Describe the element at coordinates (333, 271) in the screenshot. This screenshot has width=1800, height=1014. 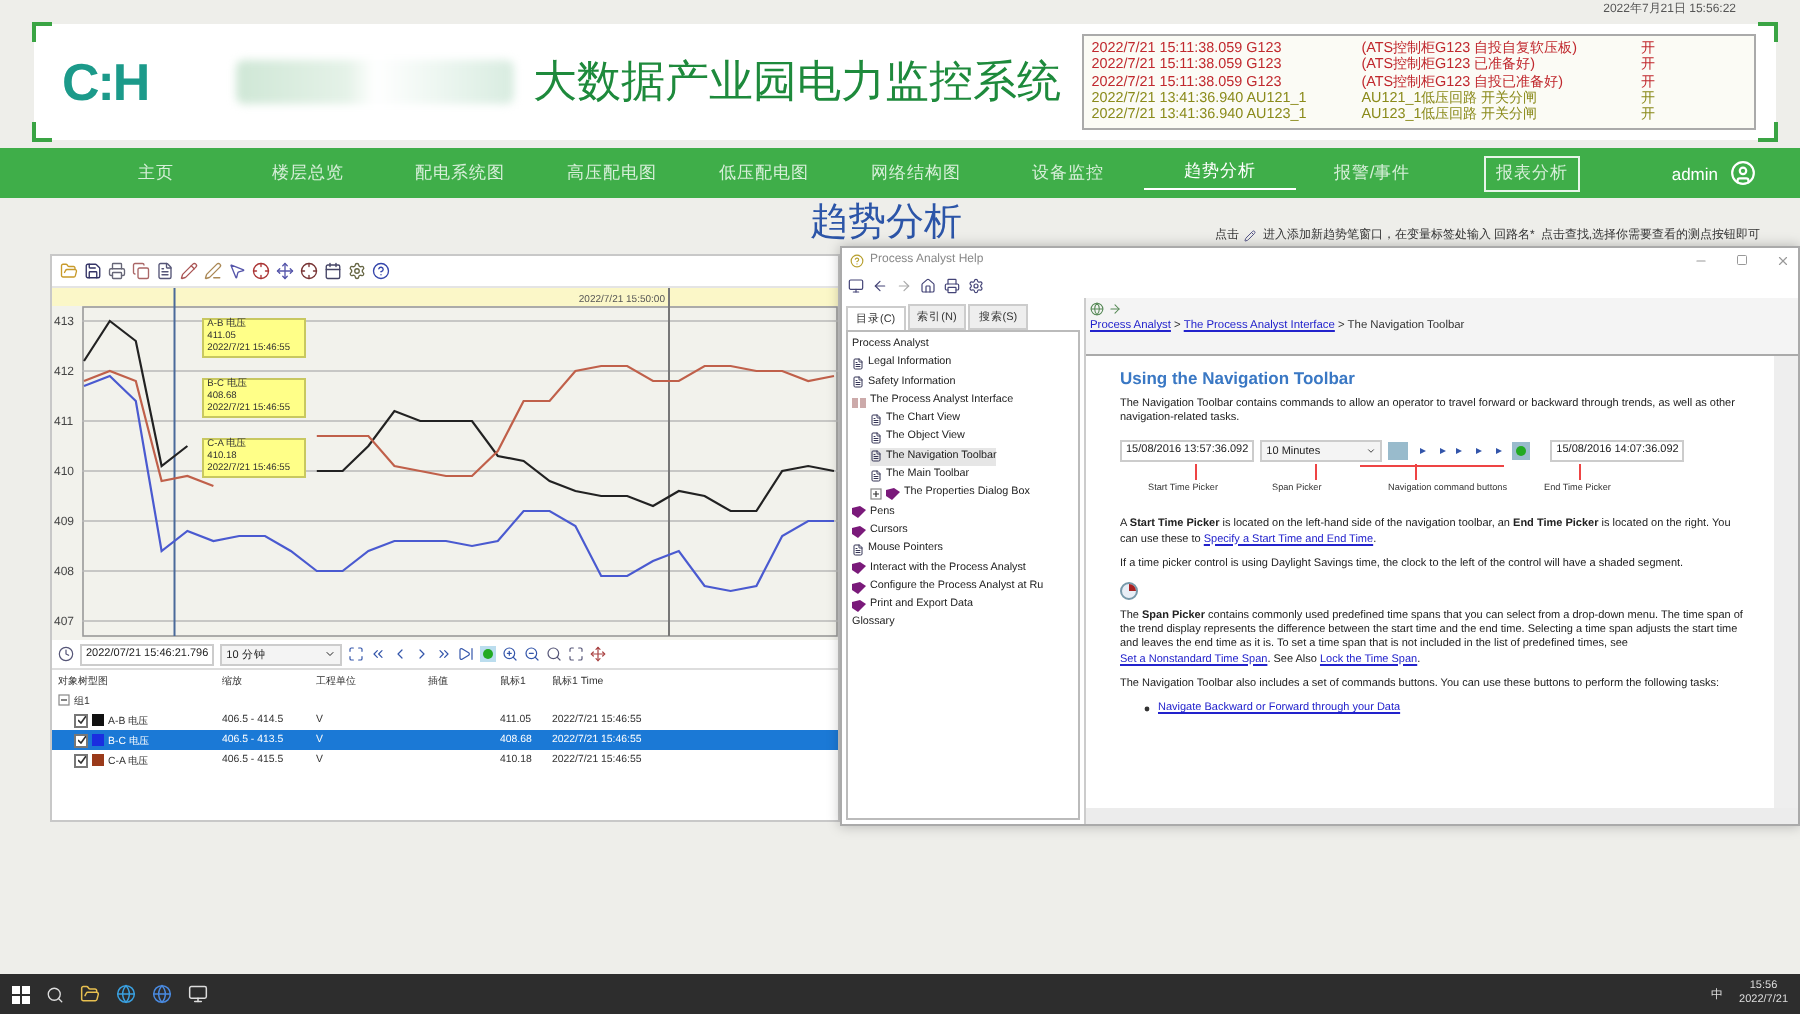
I see `calendar-icon` at that location.